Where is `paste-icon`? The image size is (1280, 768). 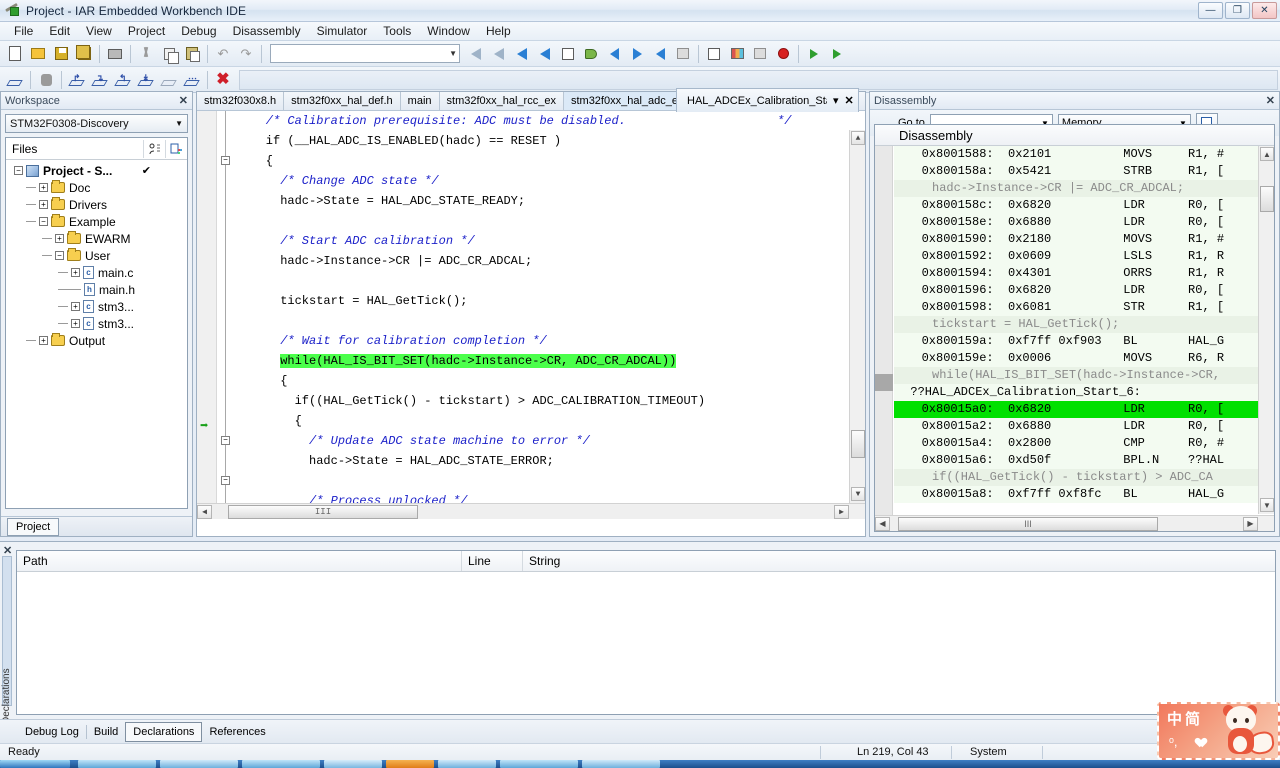 paste-icon is located at coordinates (192, 54).